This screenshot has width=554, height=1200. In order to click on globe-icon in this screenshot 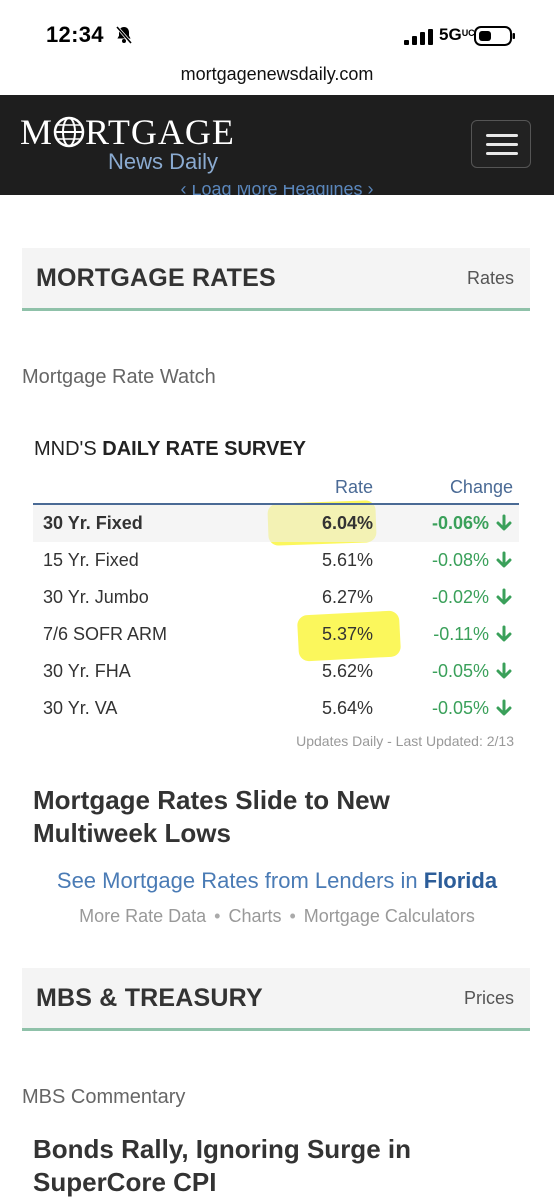, I will do `click(69, 132)`.